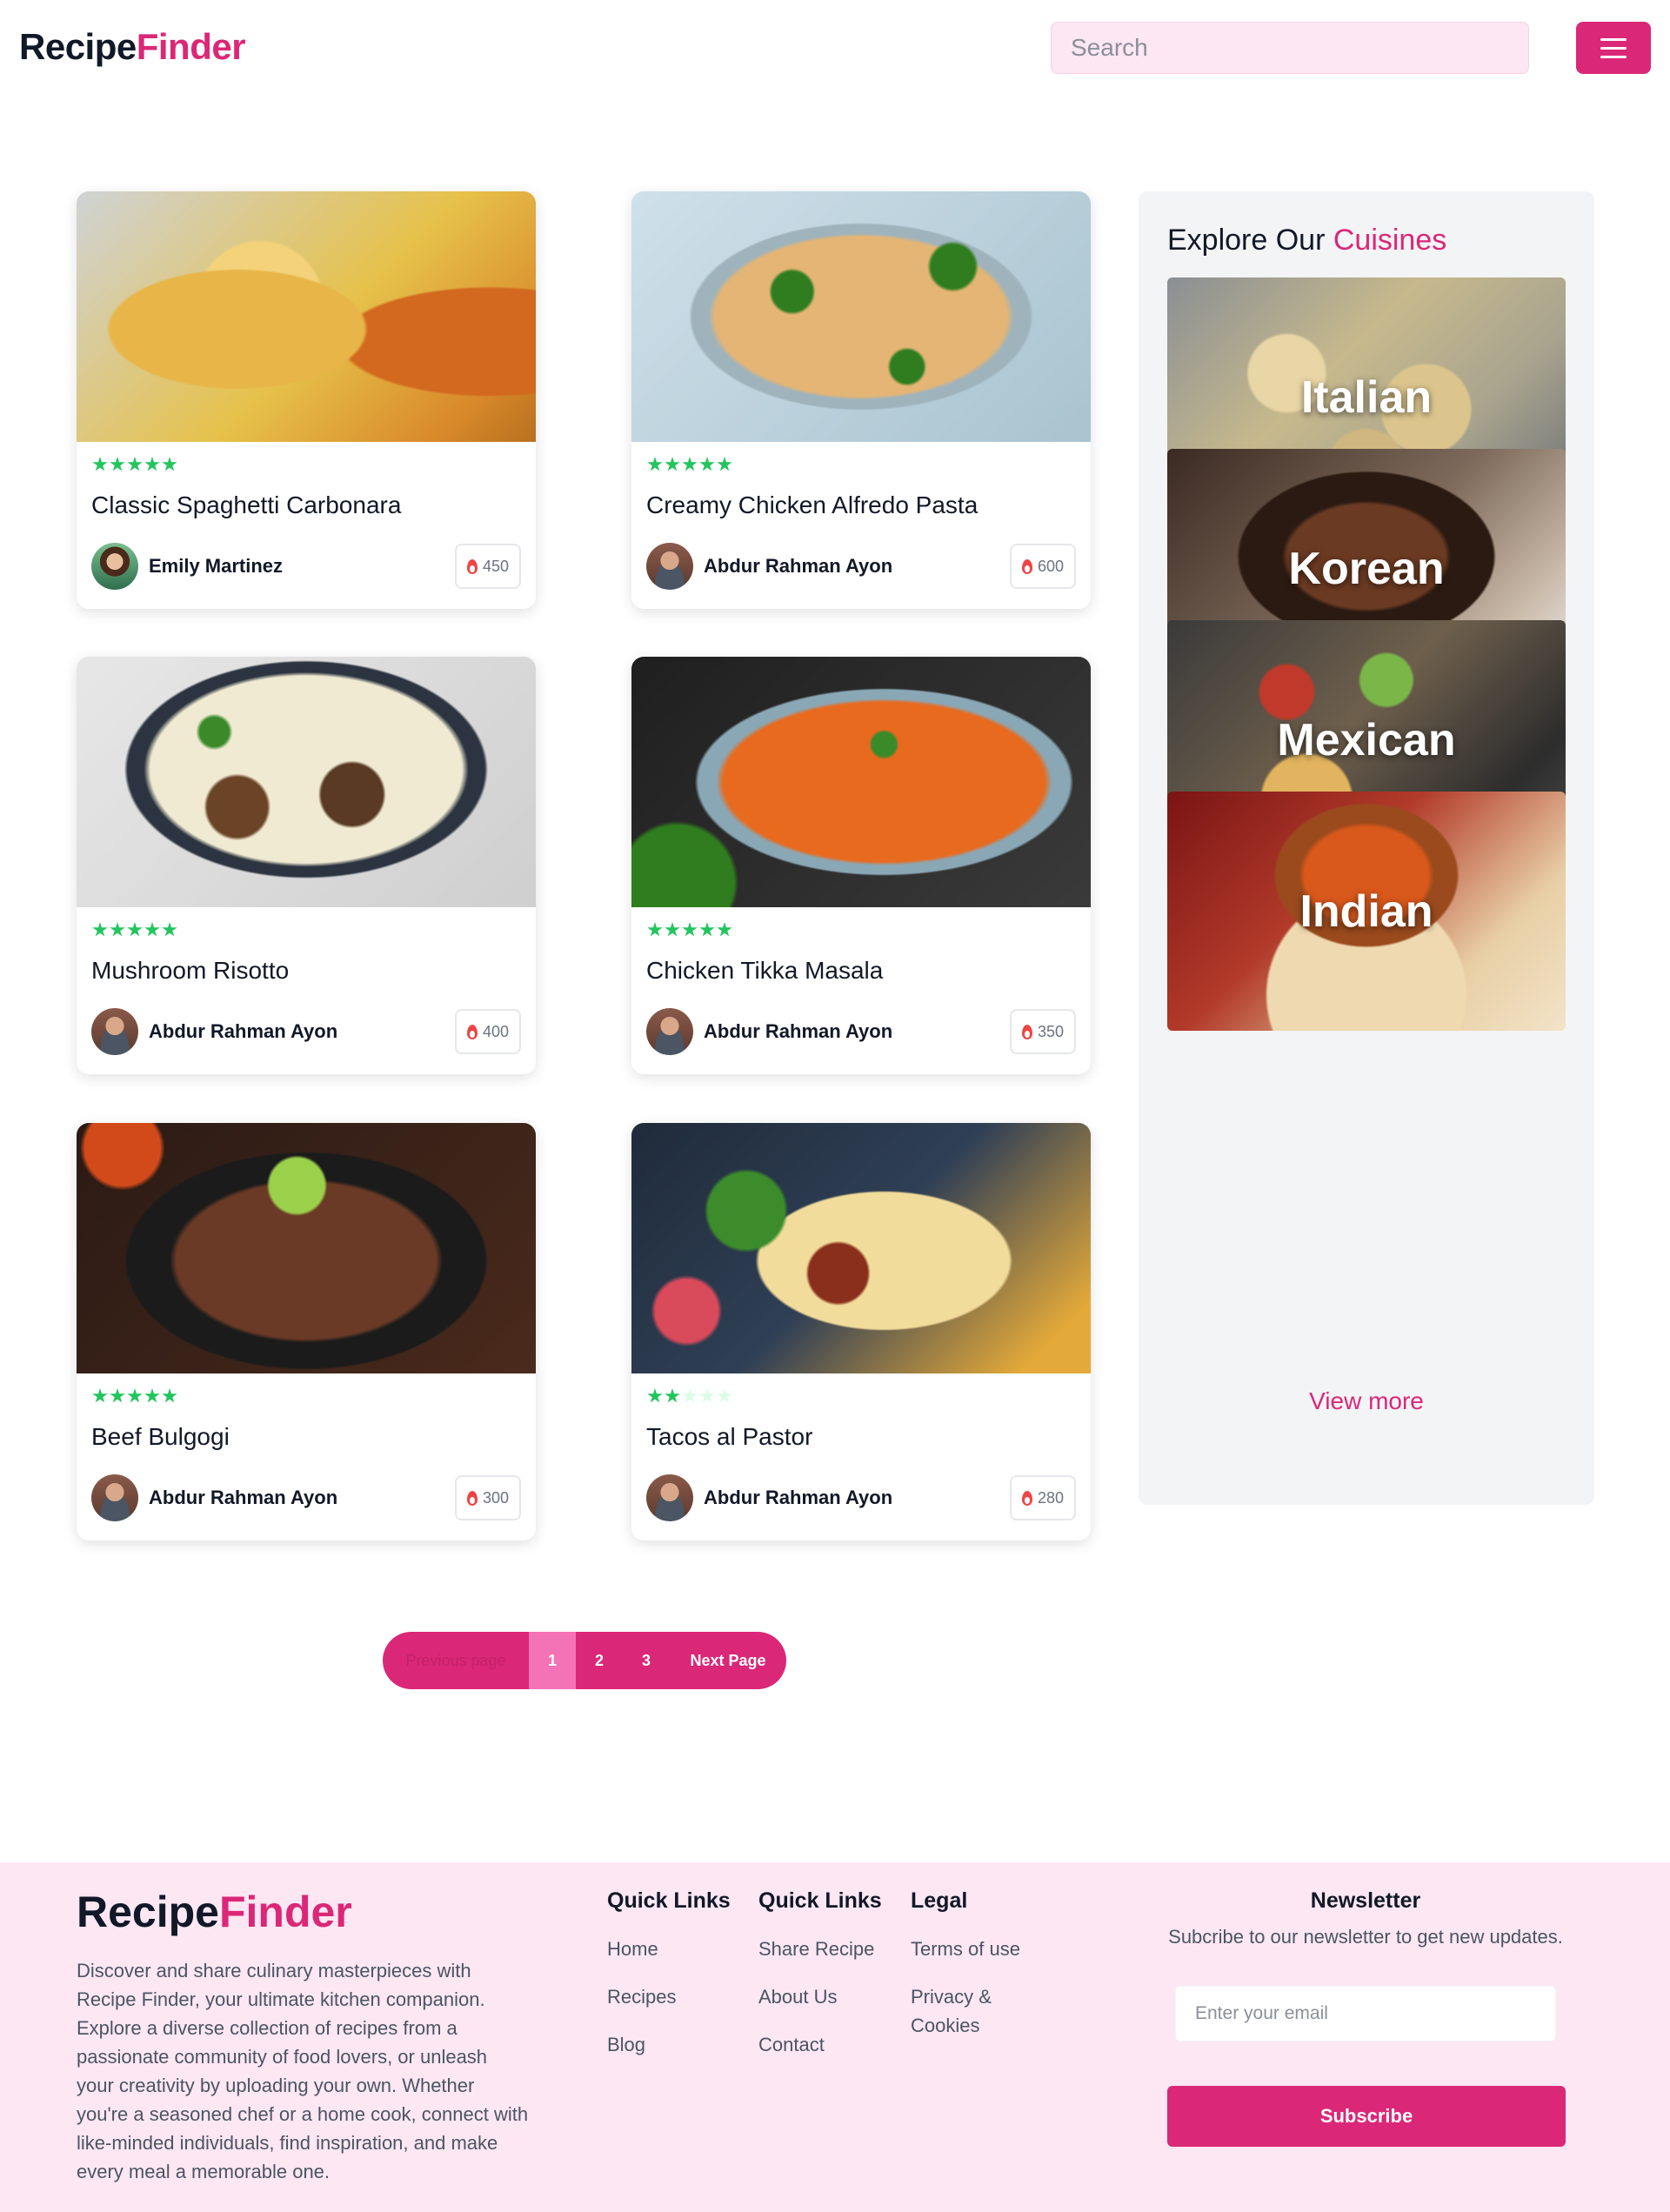 The height and width of the screenshot is (2212, 1670). I want to click on footer-link-contact: Contact, so click(820, 2044).